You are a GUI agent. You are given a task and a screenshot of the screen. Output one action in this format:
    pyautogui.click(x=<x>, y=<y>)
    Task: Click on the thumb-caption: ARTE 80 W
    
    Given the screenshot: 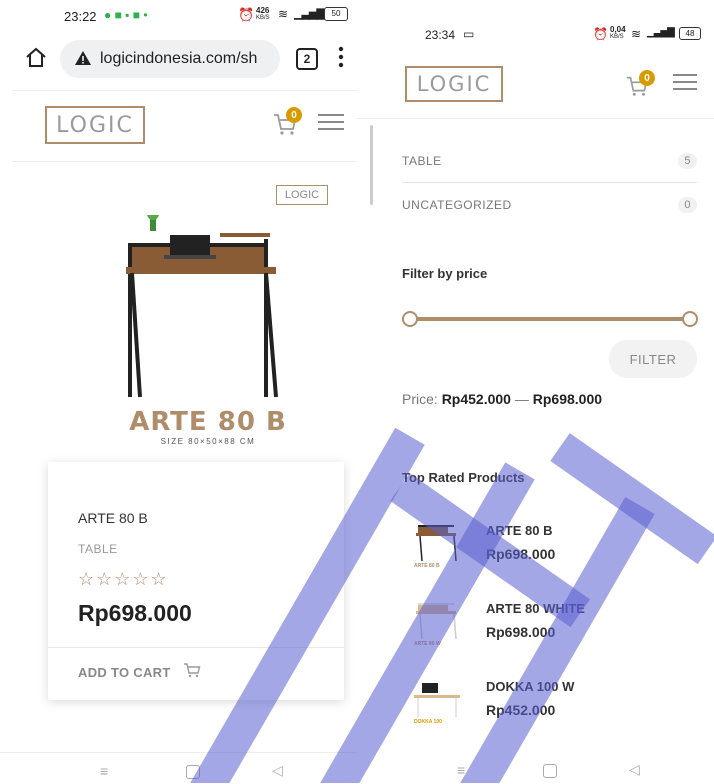 What is the action you would take?
    pyautogui.click(x=427, y=644)
    